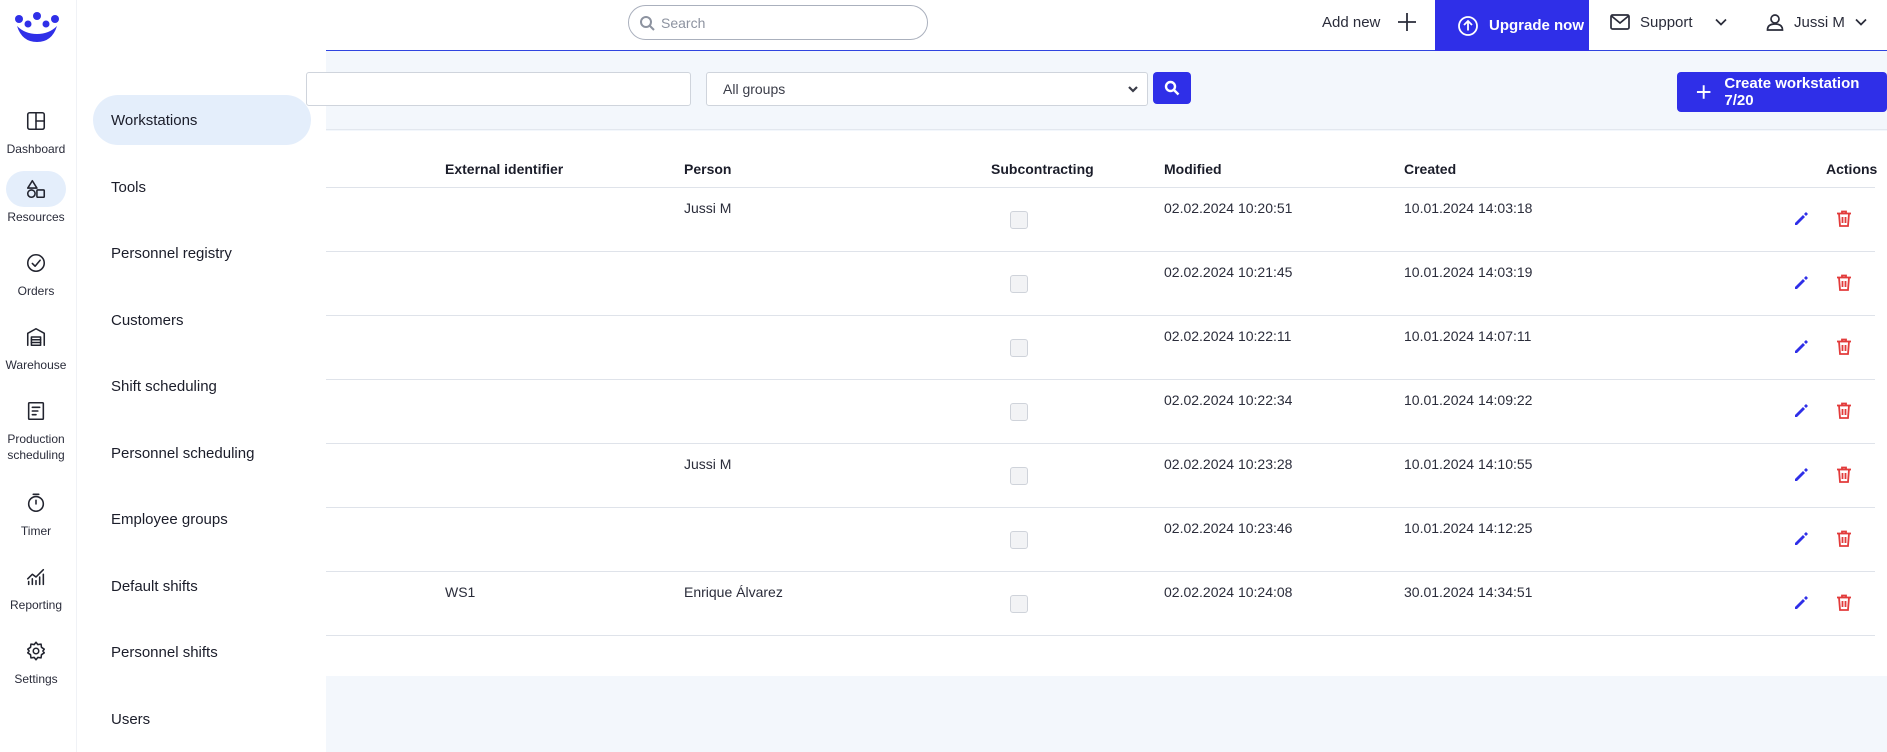 This screenshot has width=1887, height=752. I want to click on search-input, so click(786, 22).